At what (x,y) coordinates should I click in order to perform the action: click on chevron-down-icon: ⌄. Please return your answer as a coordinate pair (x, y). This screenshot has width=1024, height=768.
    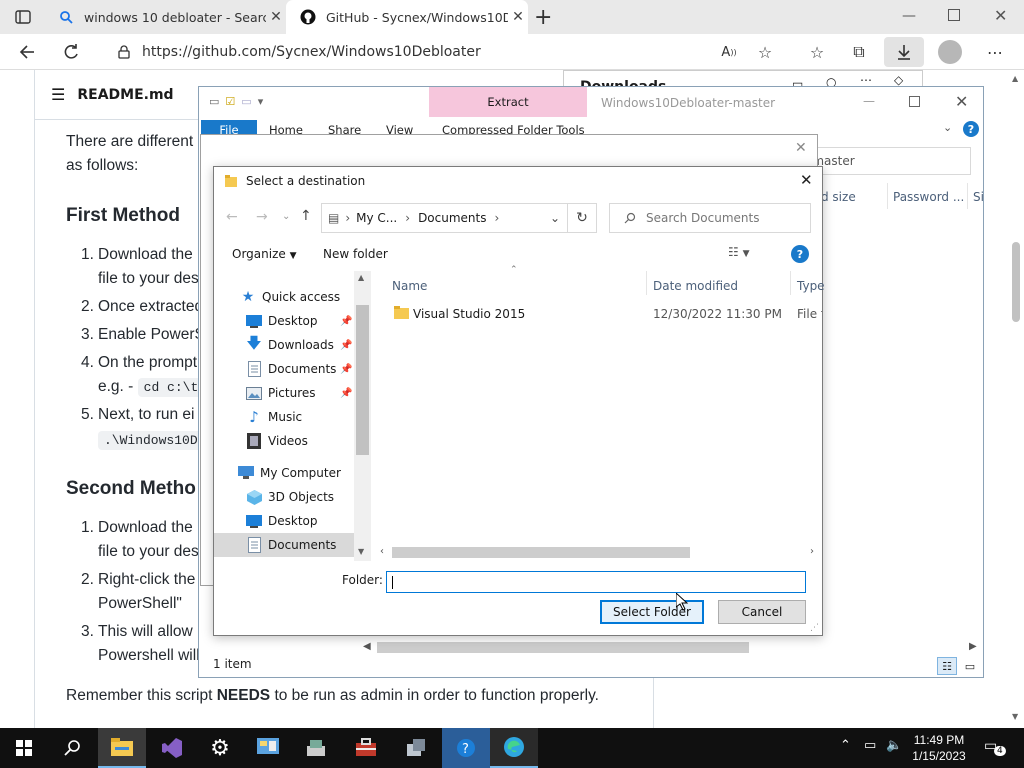
    Looking at the image, I should click on (555, 218).